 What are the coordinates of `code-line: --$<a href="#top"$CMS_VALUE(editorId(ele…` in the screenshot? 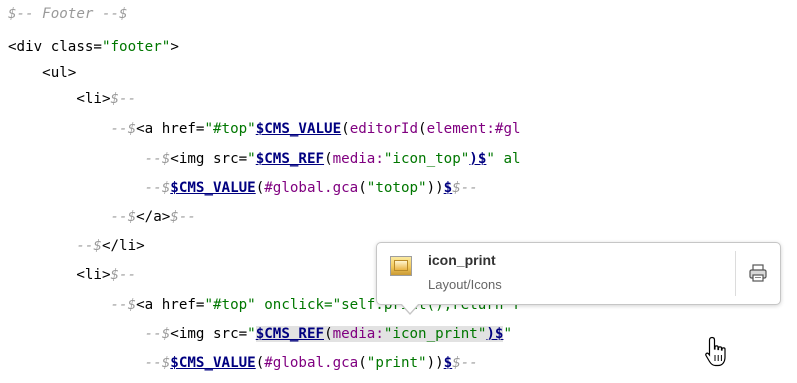 It's located at (264, 129).